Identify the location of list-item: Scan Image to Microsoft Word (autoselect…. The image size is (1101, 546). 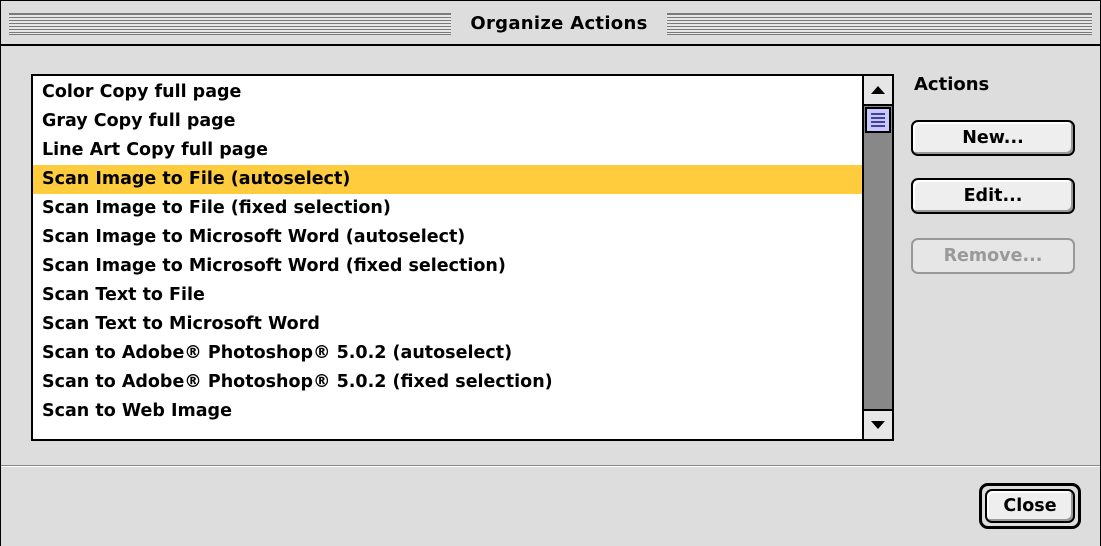
(447, 237).